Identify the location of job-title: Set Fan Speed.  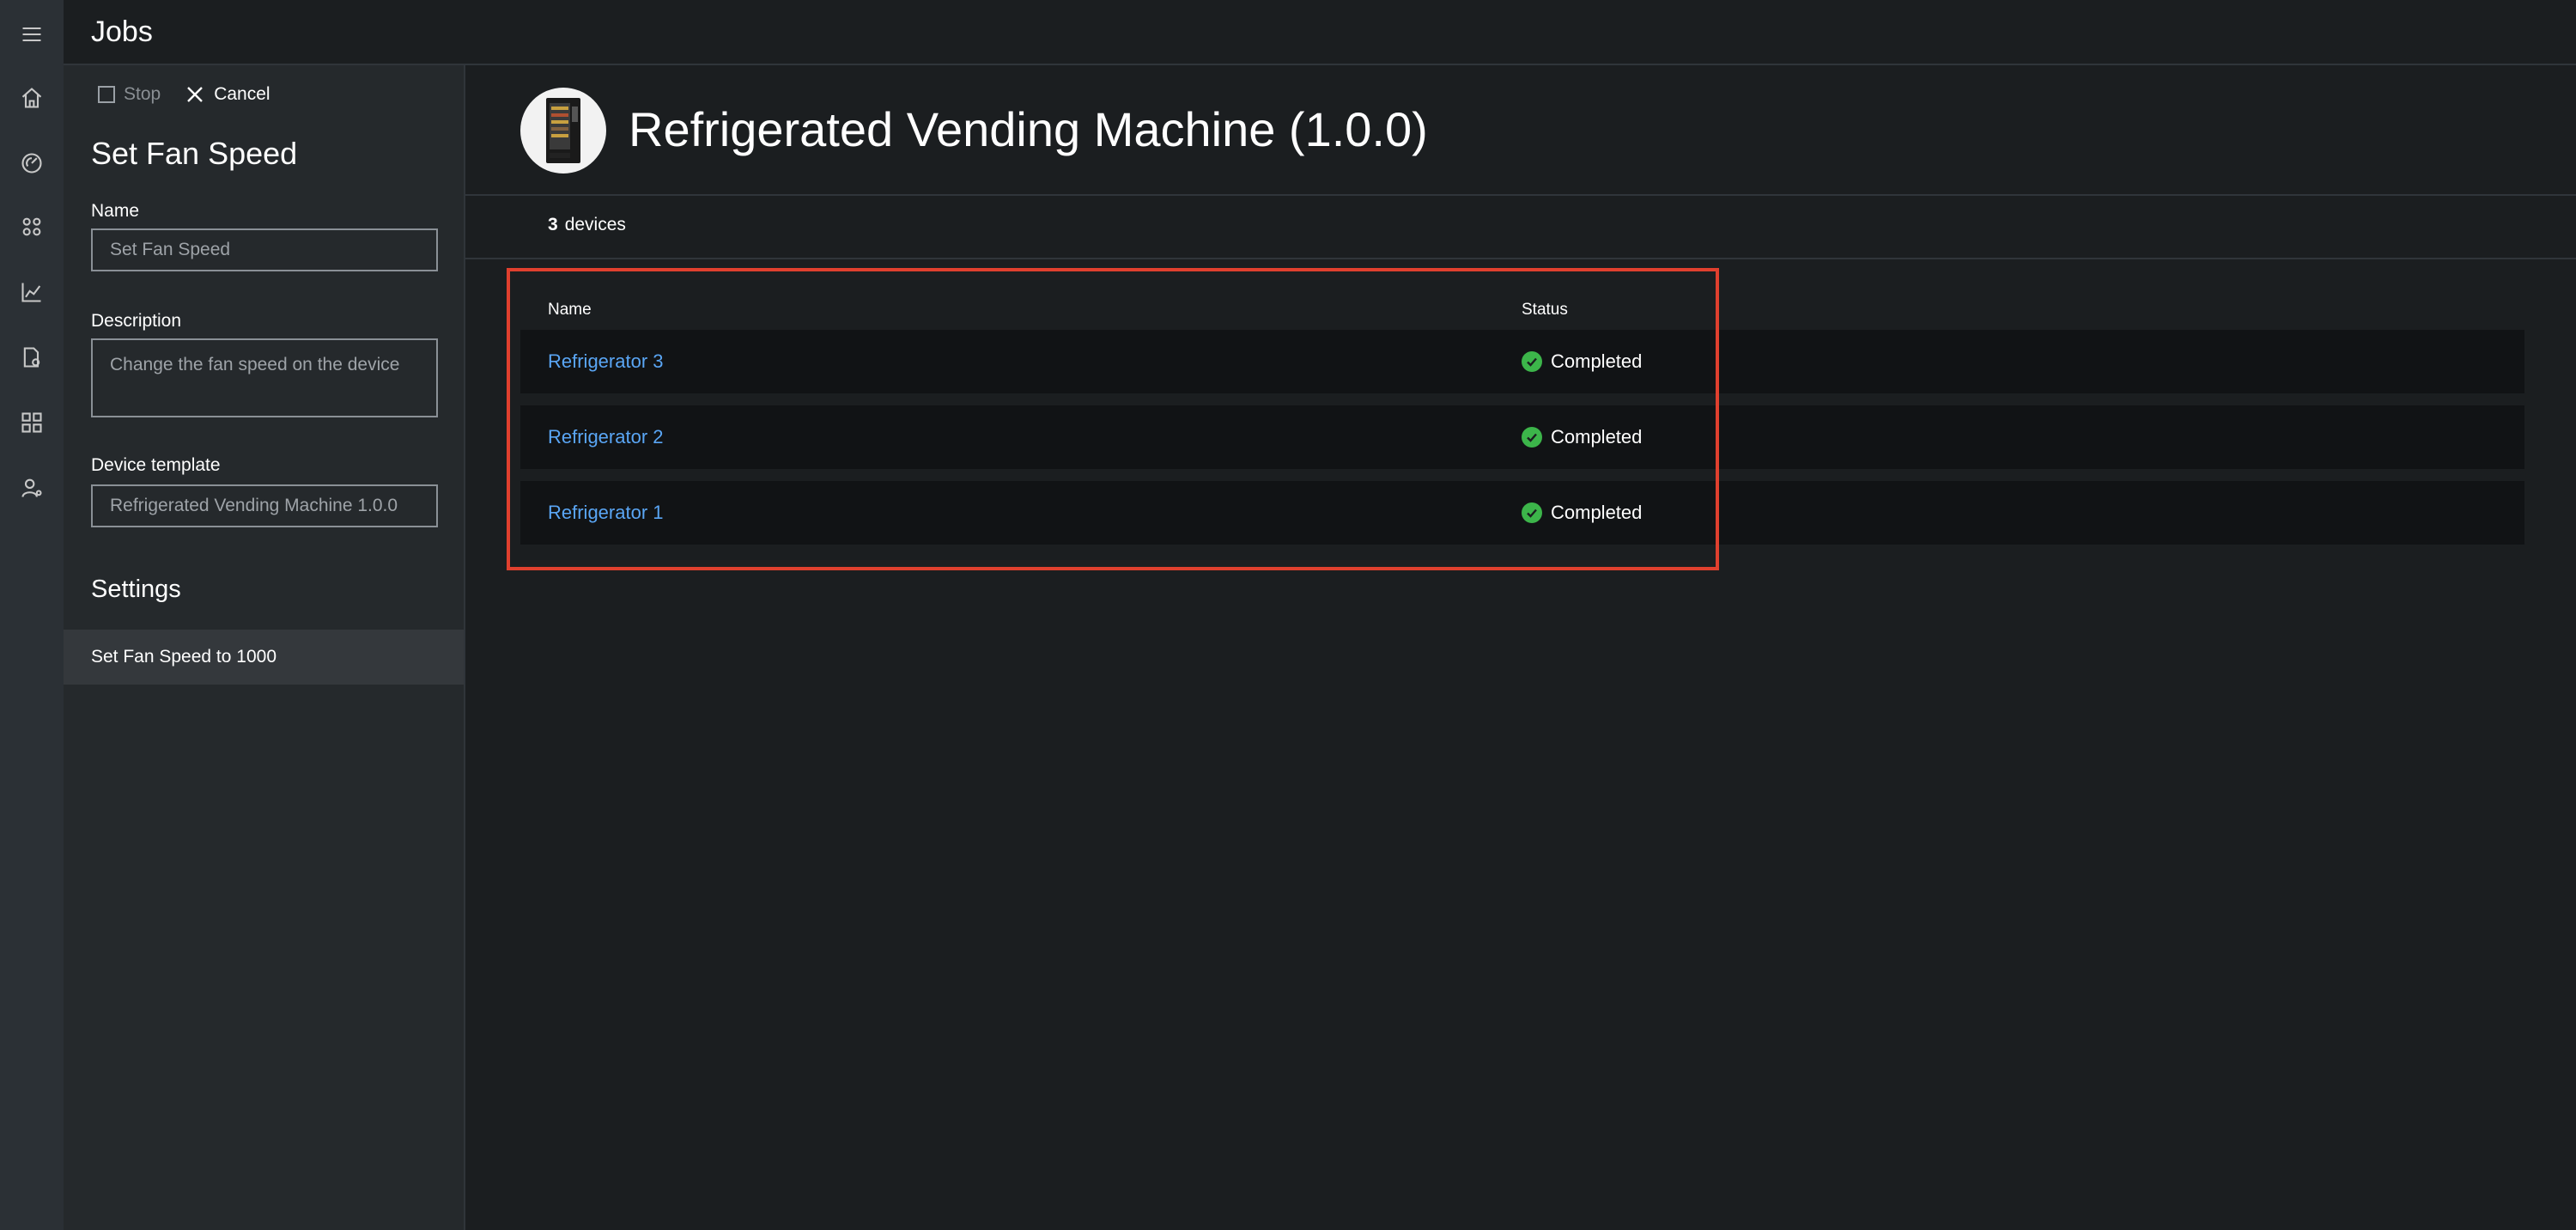
(194, 153).